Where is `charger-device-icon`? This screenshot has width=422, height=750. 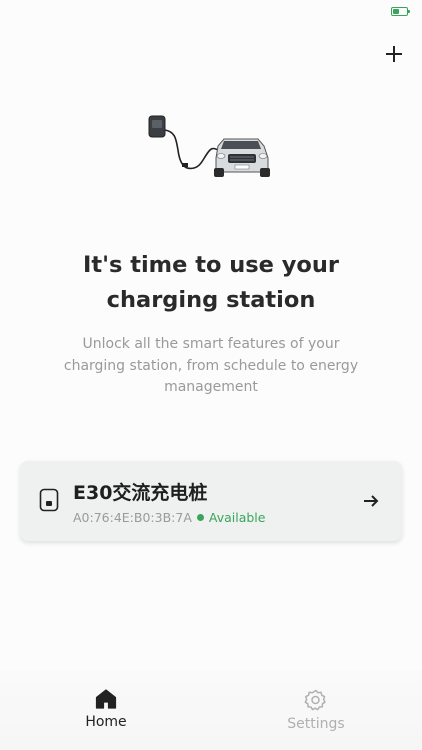 charger-device-icon is located at coordinates (49, 500).